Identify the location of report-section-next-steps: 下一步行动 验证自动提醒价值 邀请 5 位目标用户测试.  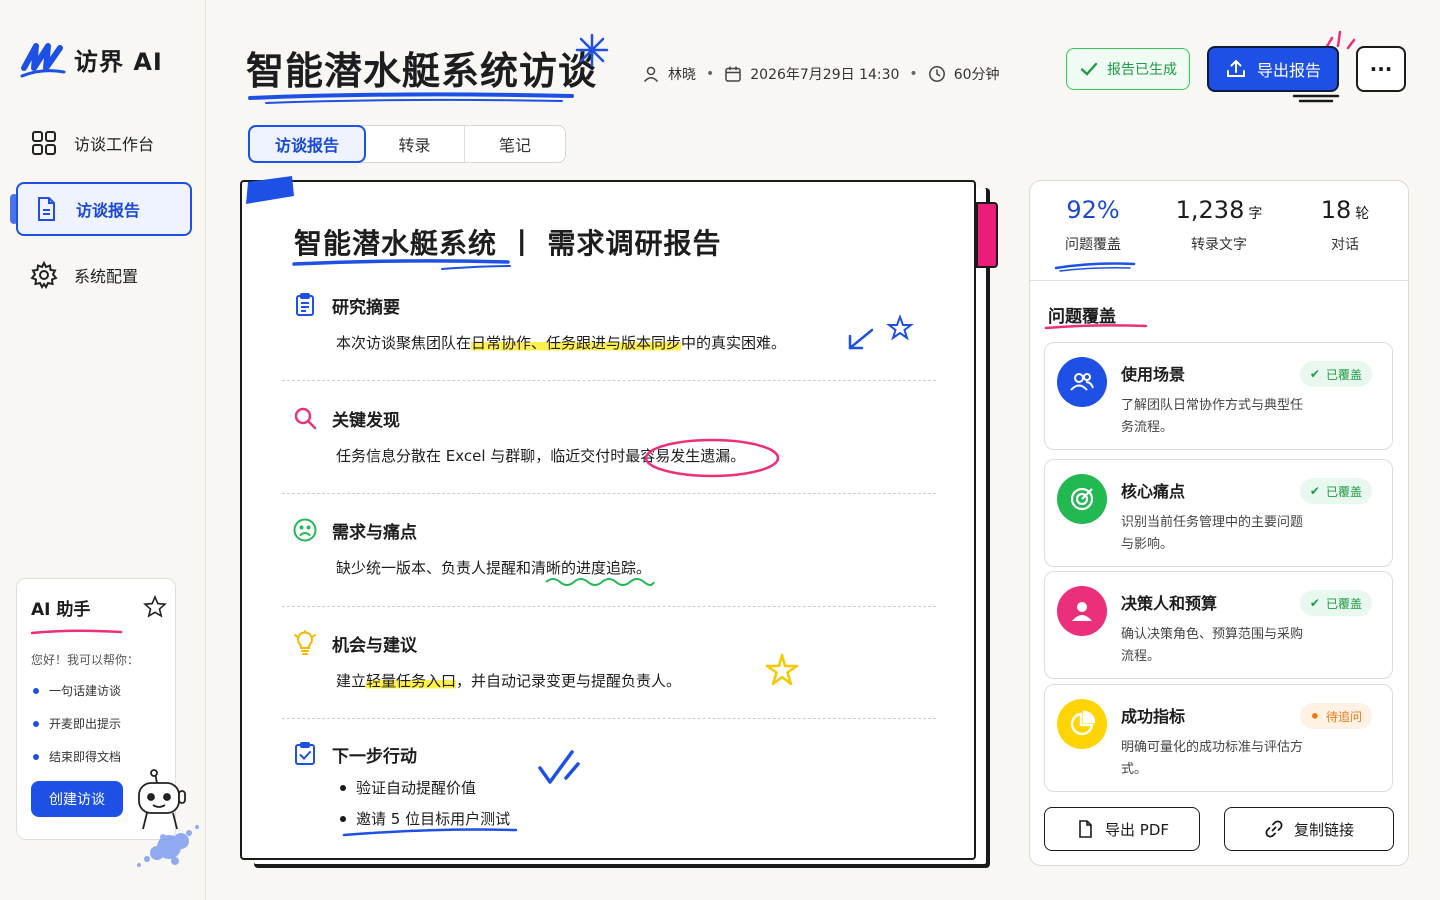
(610, 790).